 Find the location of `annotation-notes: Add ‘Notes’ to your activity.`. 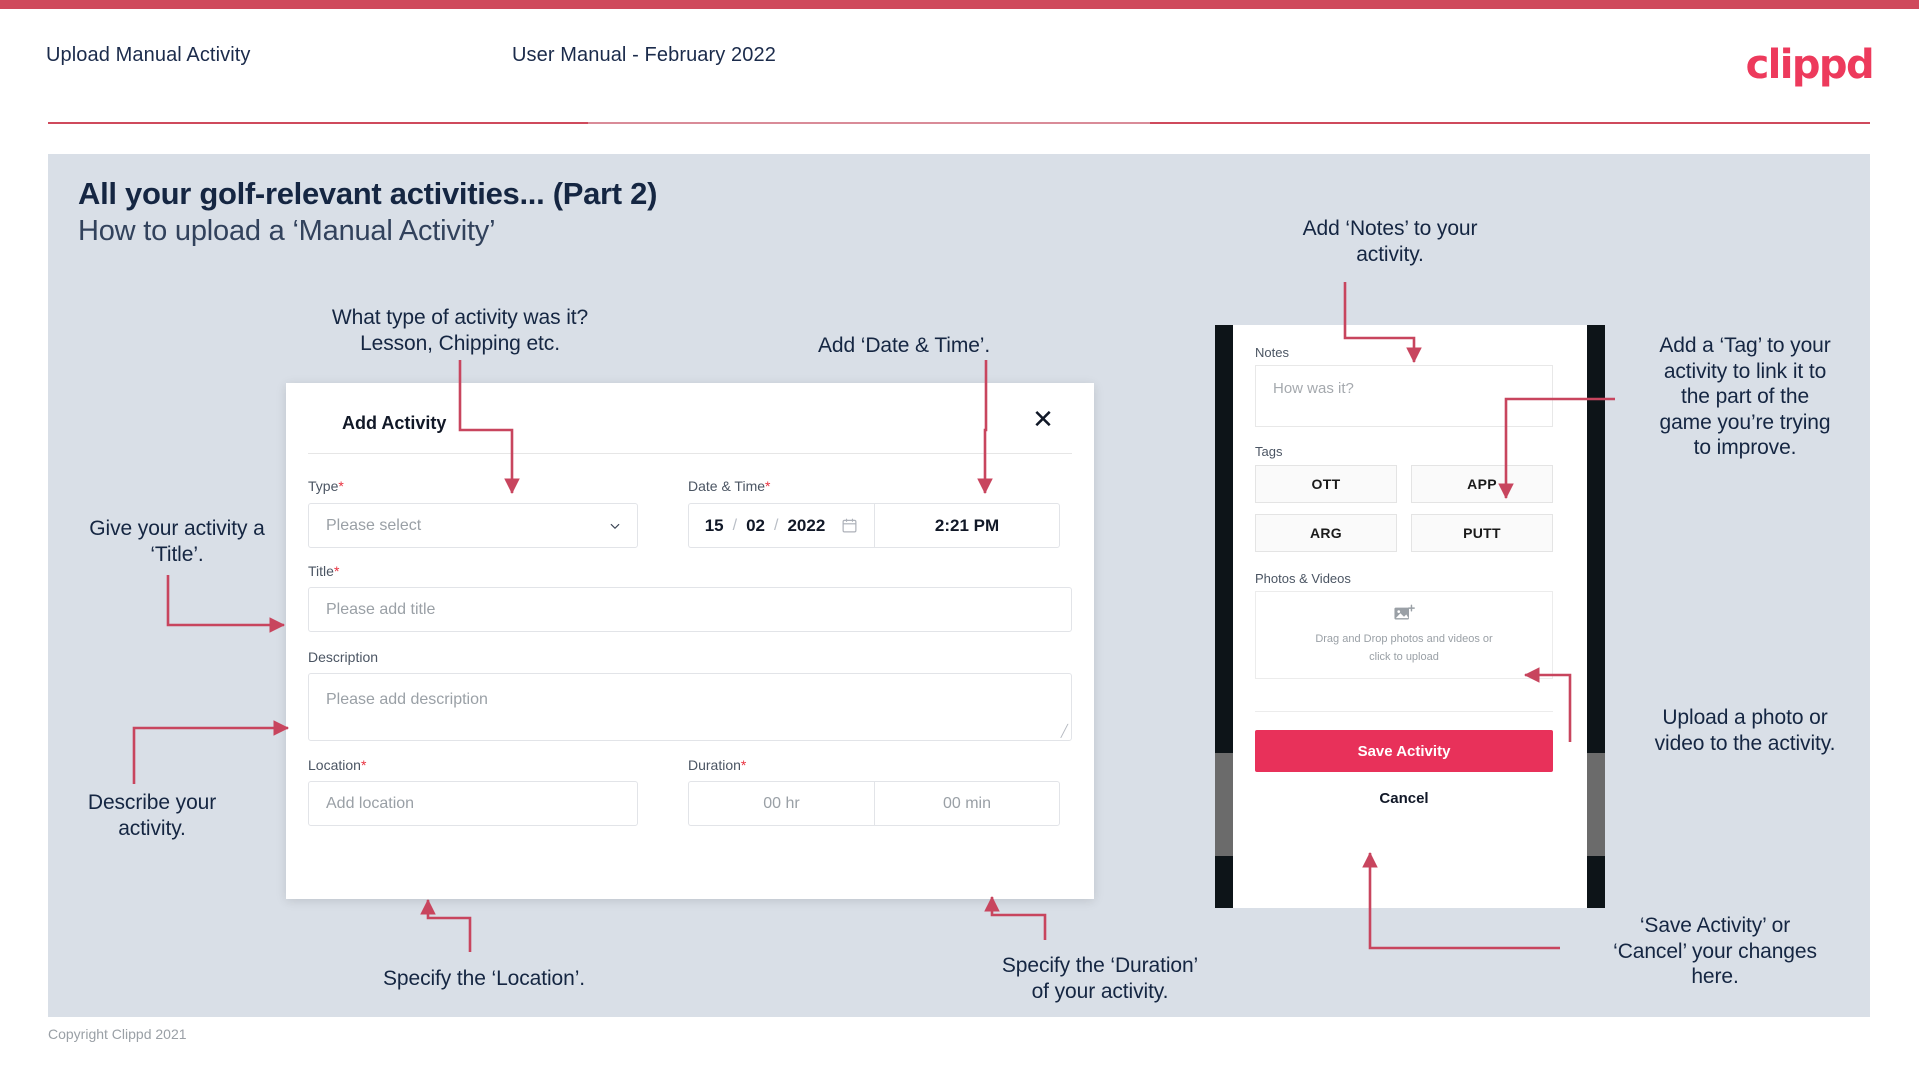

annotation-notes: Add ‘Notes’ to your activity. is located at coordinates (1390, 241).